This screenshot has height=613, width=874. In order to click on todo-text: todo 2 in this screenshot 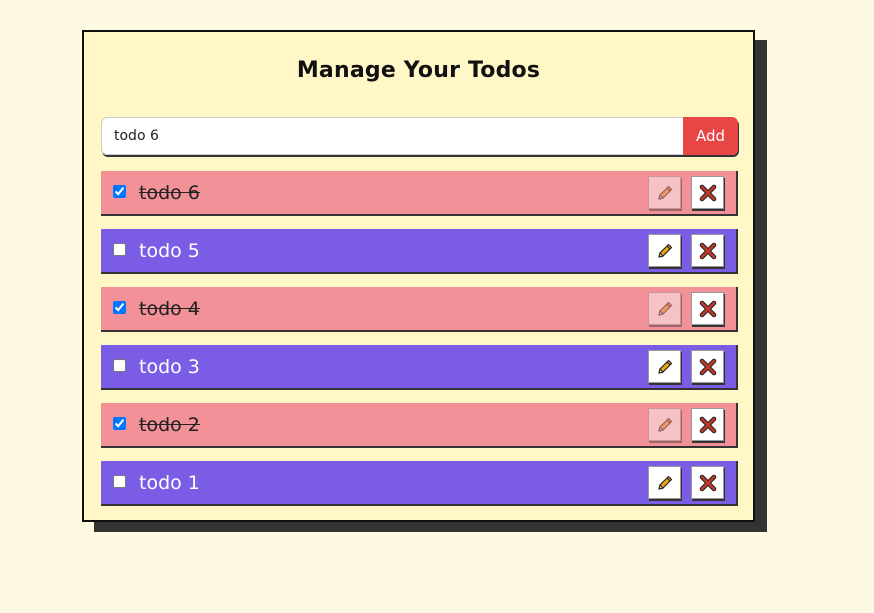, I will do `click(169, 424)`.